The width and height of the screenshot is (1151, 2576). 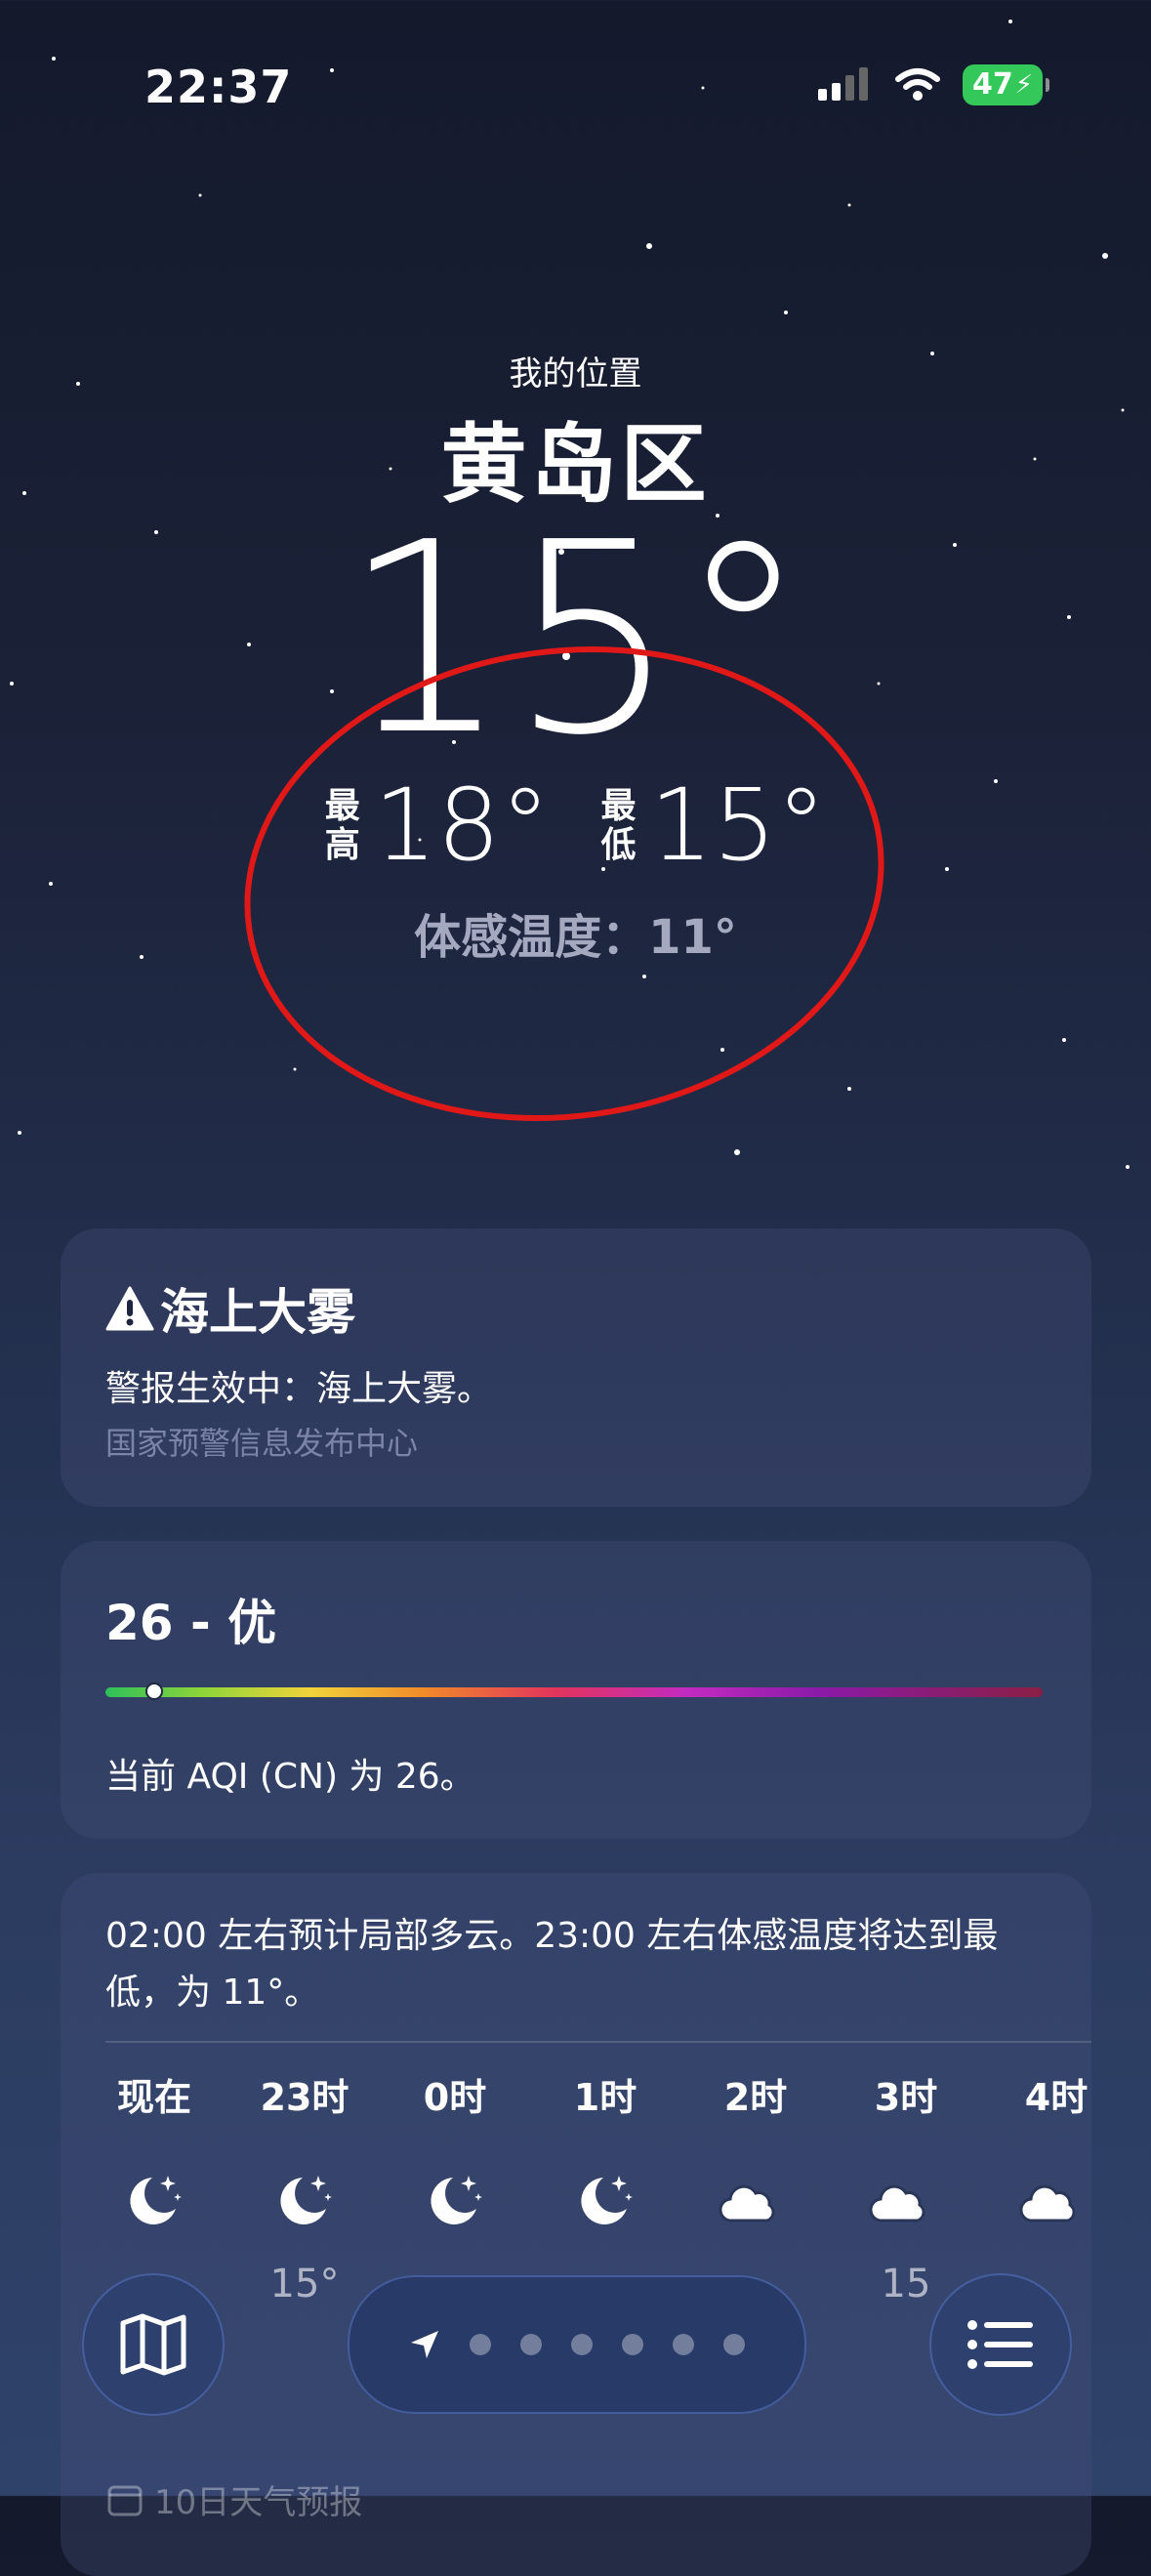 I want to click on hourly-item: 4时, so click(x=1039, y=2165).